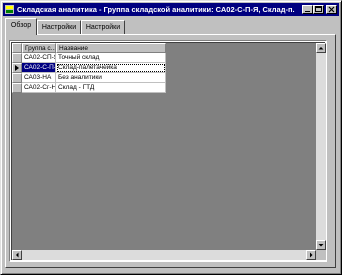 The height and width of the screenshot is (275, 342). What do you see at coordinates (111, 68) in the screenshot?
I see `table-cell-name: Склад-палетачейка` at bounding box center [111, 68].